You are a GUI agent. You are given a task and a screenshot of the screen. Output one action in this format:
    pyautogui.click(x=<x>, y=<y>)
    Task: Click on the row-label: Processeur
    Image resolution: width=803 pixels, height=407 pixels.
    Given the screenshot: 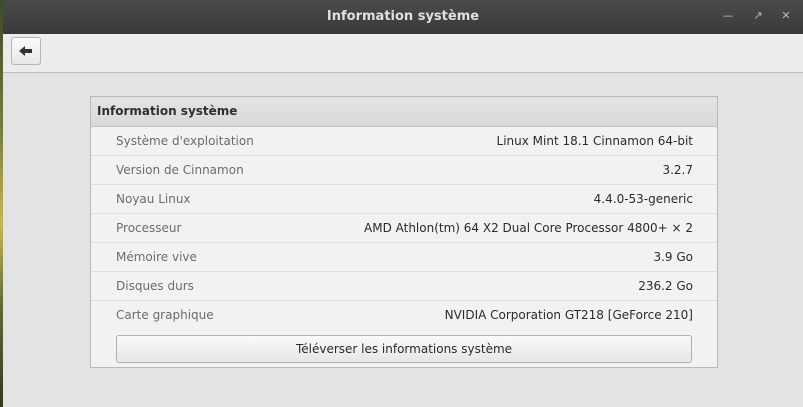 What is the action you would take?
    pyautogui.click(x=149, y=228)
    